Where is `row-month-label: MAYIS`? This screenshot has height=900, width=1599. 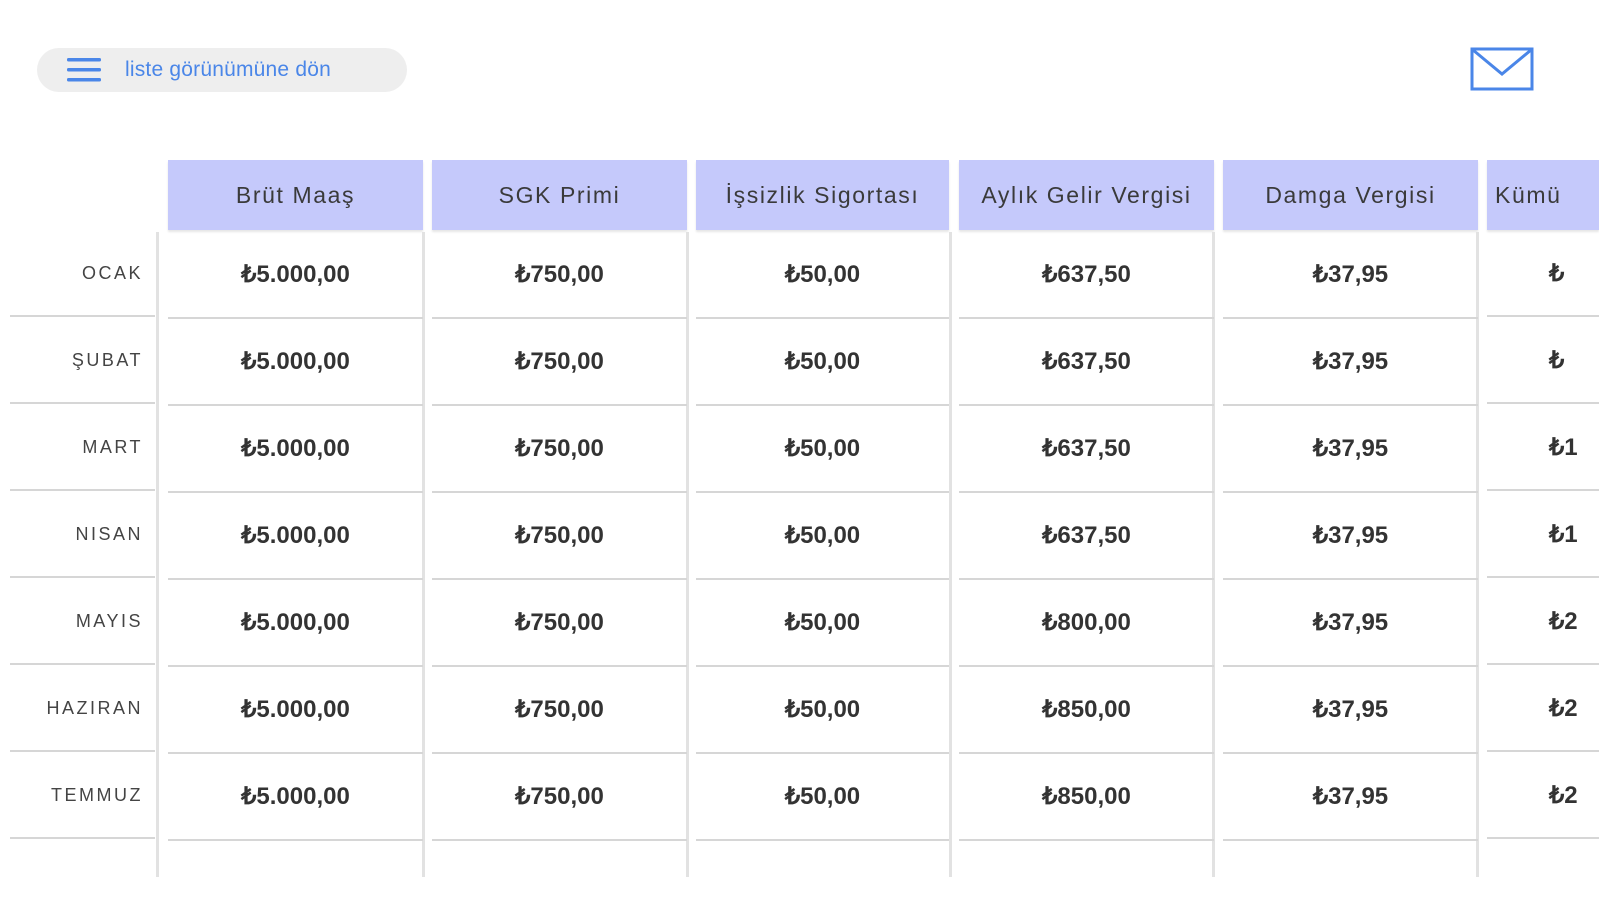 row-month-label: MAYIS is located at coordinates (82, 622).